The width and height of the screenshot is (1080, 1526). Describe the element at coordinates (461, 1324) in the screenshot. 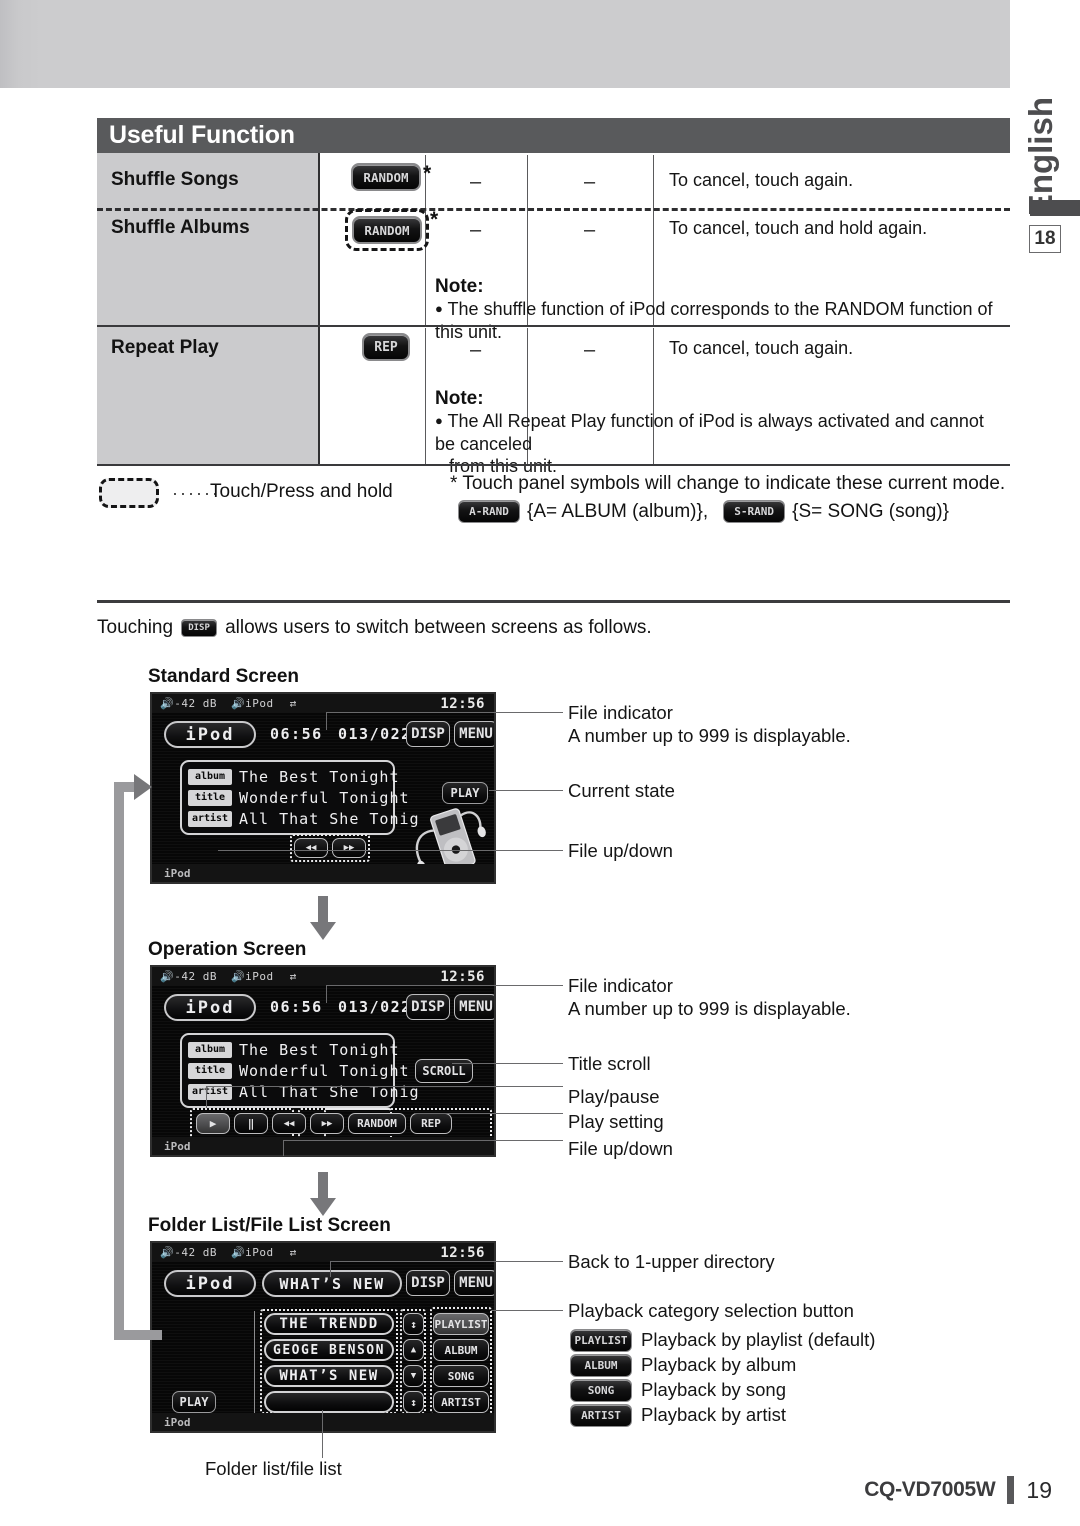

I see `folder-category-playlist-button: PLAYLIST` at that location.